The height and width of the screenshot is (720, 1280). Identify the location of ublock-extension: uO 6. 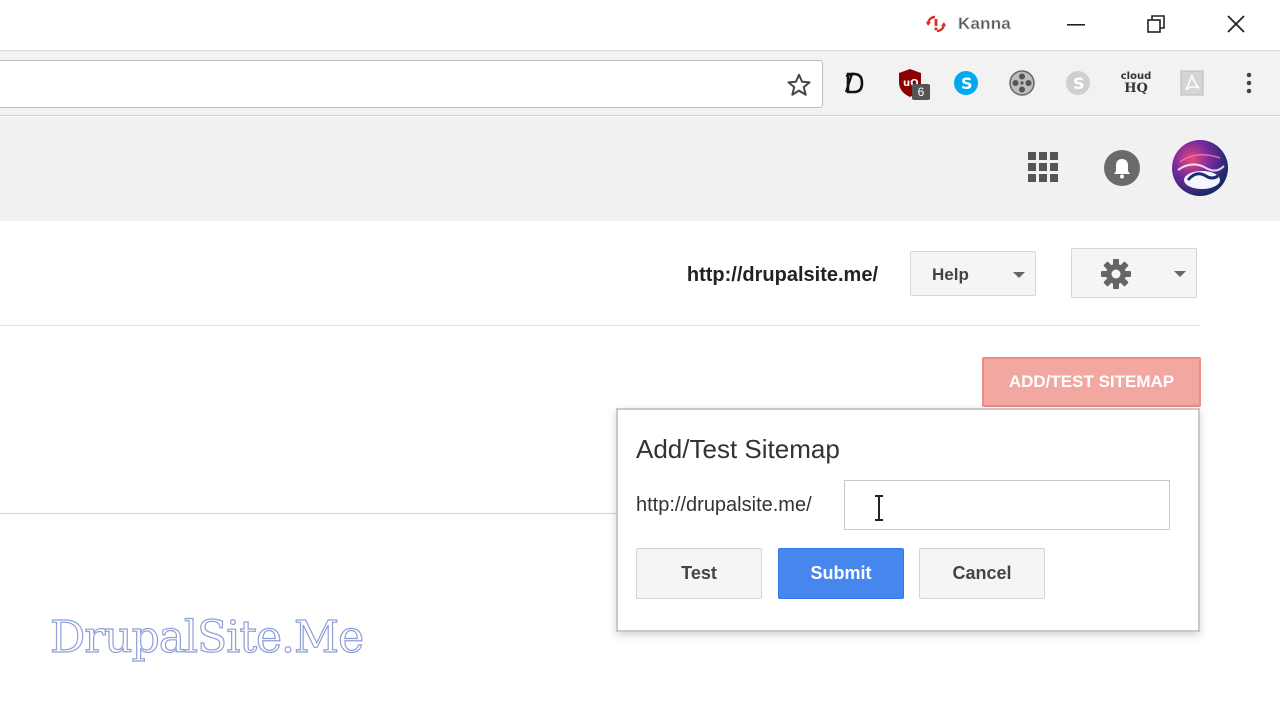
(912, 83).